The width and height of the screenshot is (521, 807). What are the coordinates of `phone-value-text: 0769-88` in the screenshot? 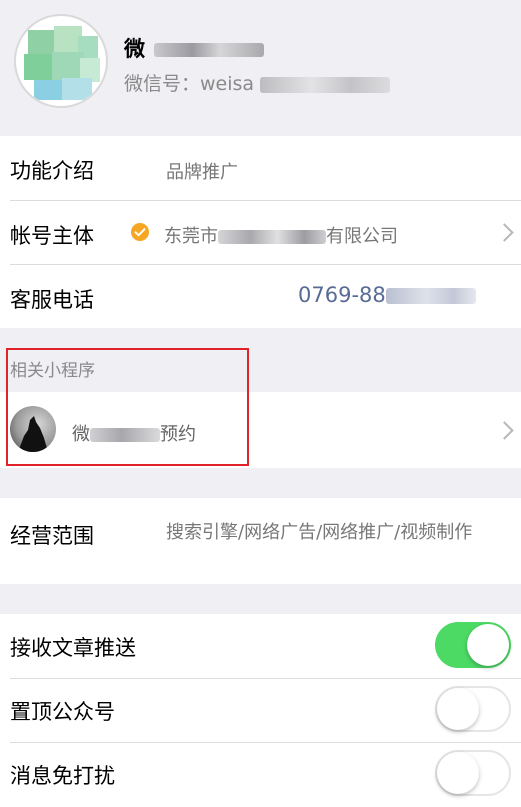 It's located at (342, 295).